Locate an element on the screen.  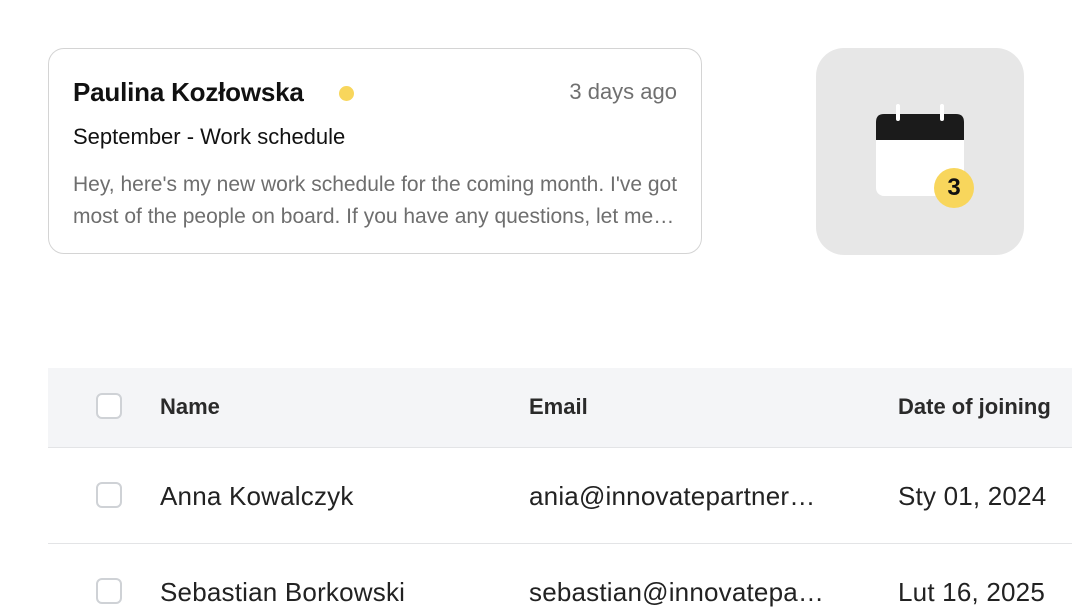
cell-date-of-joining: Sty 01, 2024 is located at coordinates (972, 496).